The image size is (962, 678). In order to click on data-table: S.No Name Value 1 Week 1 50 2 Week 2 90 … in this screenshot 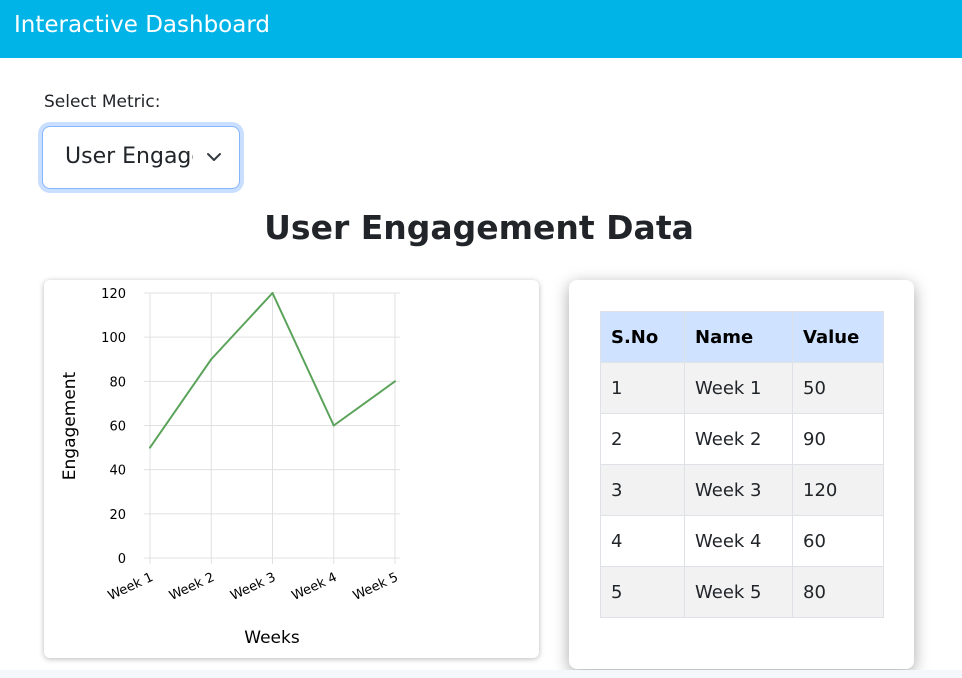, I will do `click(742, 464)`.